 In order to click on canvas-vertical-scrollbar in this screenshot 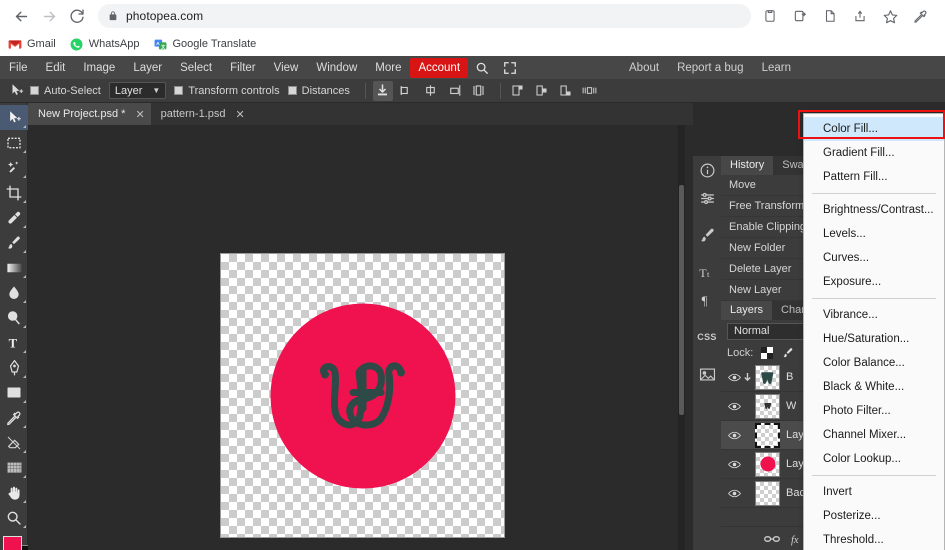, I will do `click(681, 337)`.